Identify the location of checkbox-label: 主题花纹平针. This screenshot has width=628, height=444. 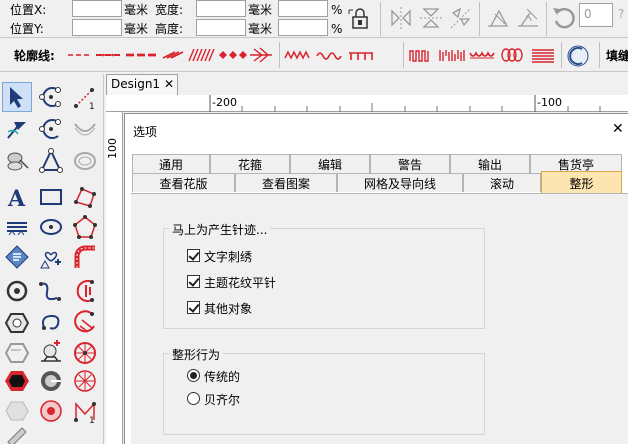
(240, 283).